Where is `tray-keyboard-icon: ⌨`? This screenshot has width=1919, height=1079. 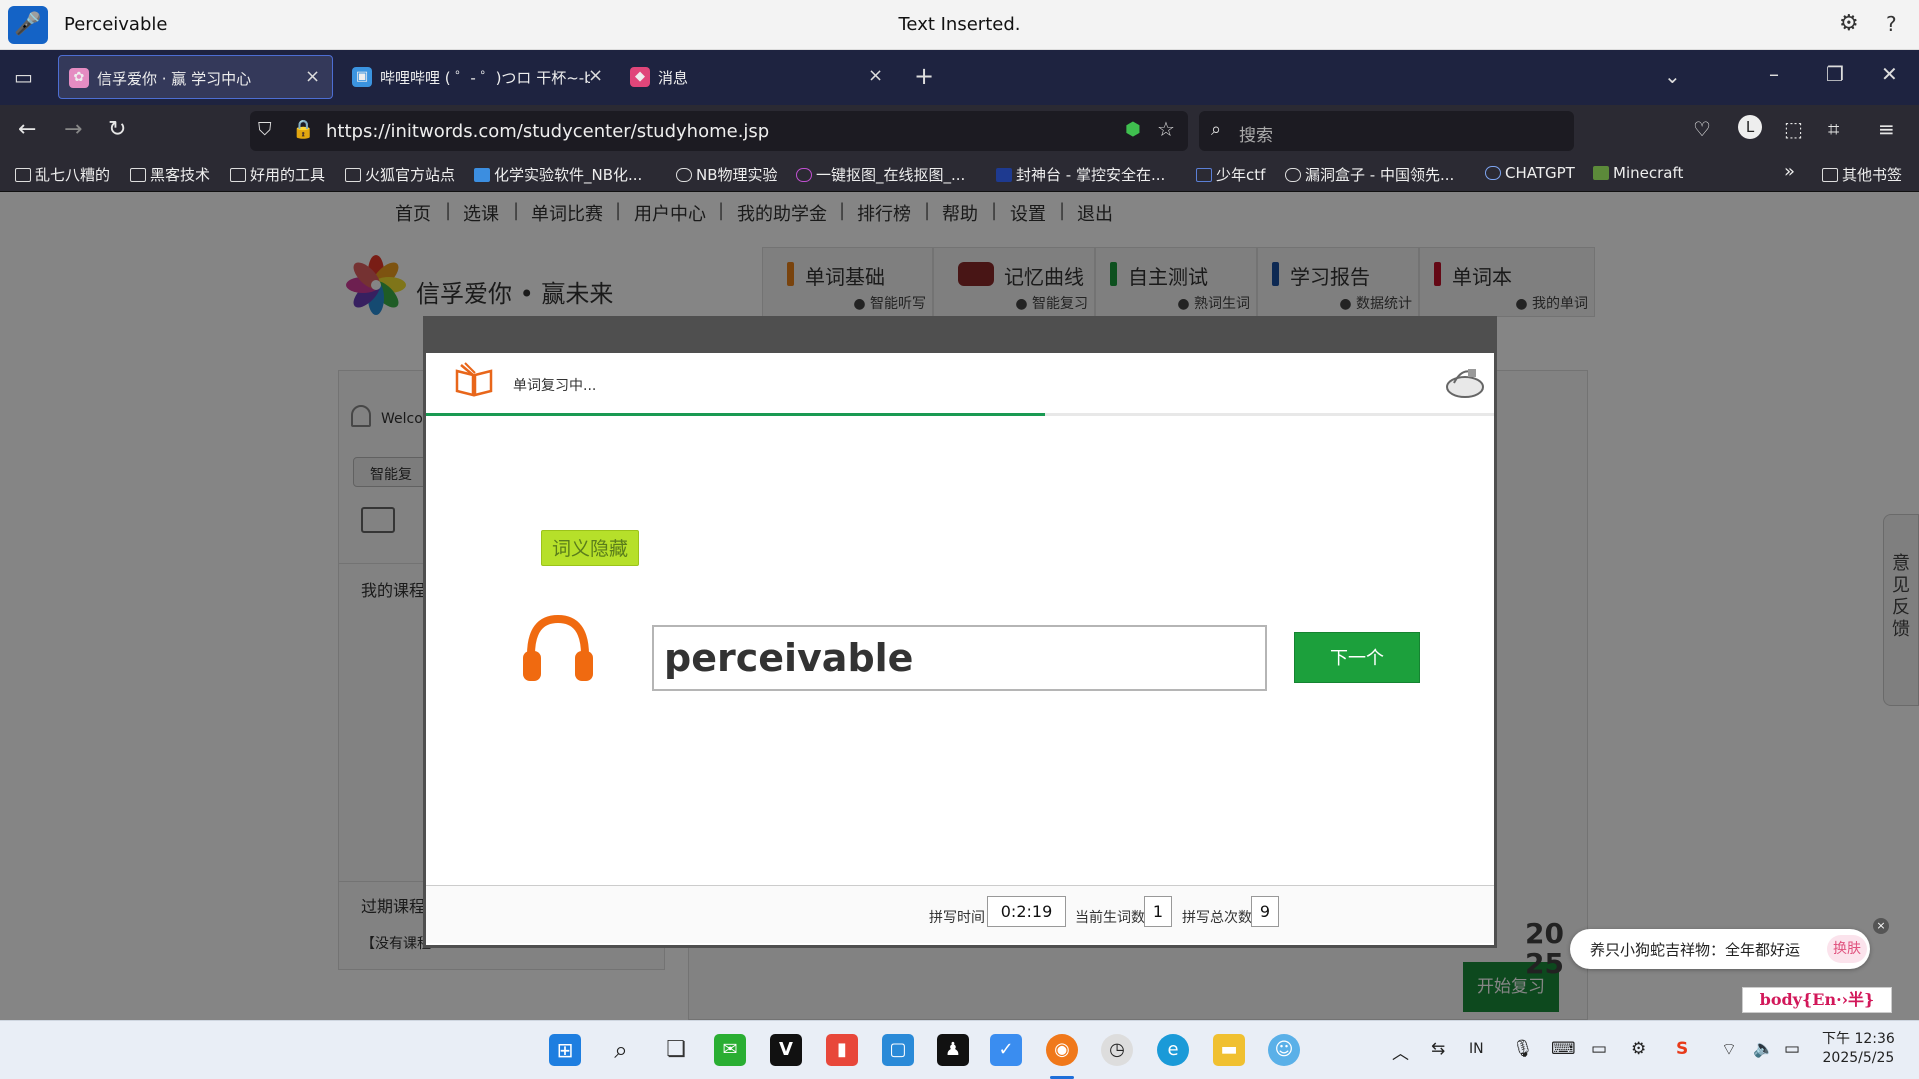
tray-keyboard-icon: ⌨ is located at coordinates (1563, 1049).